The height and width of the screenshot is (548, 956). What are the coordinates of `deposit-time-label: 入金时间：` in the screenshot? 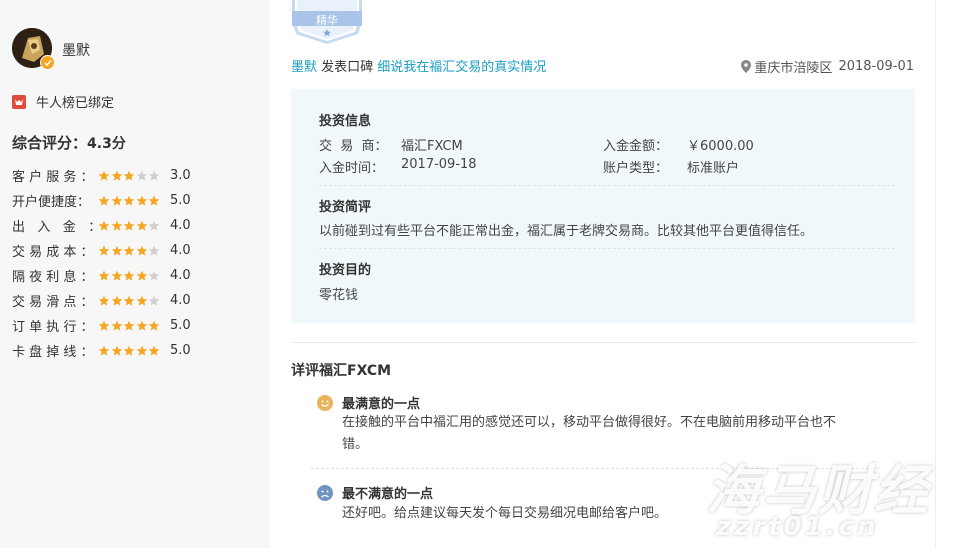 It's located at (352, 168).